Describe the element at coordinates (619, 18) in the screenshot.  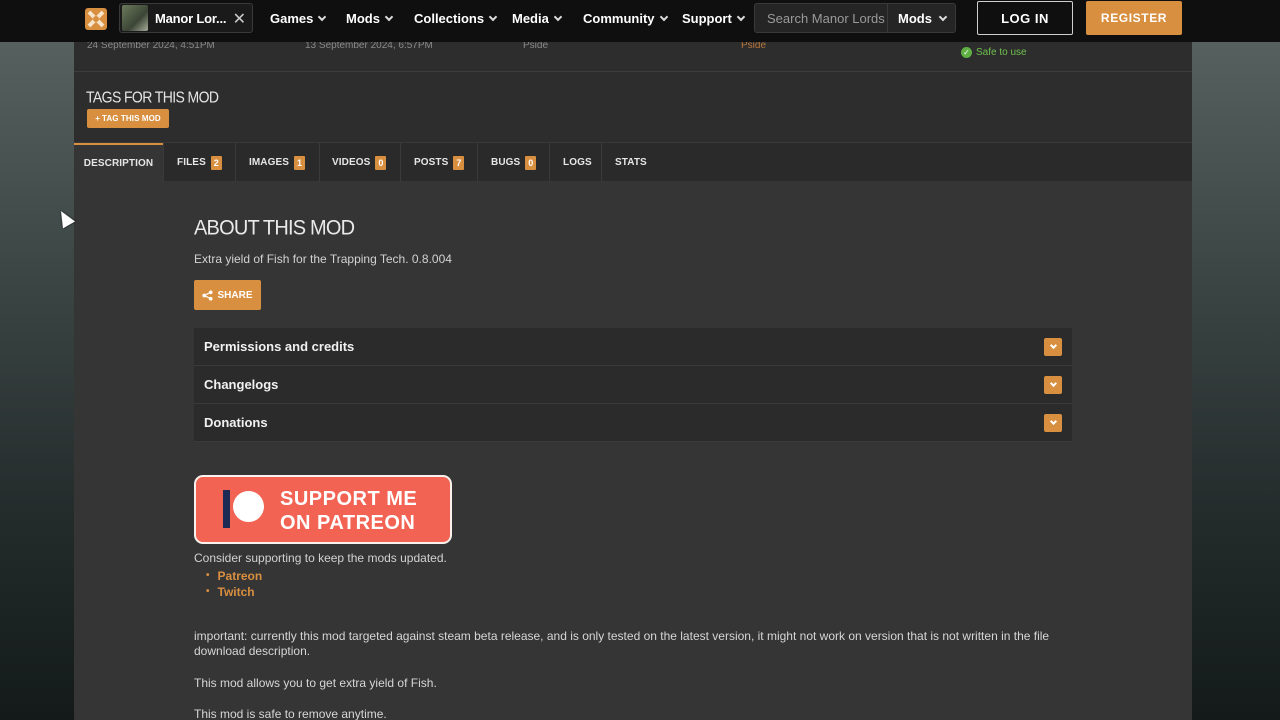
I see `nav-community-label: Community` at that location.